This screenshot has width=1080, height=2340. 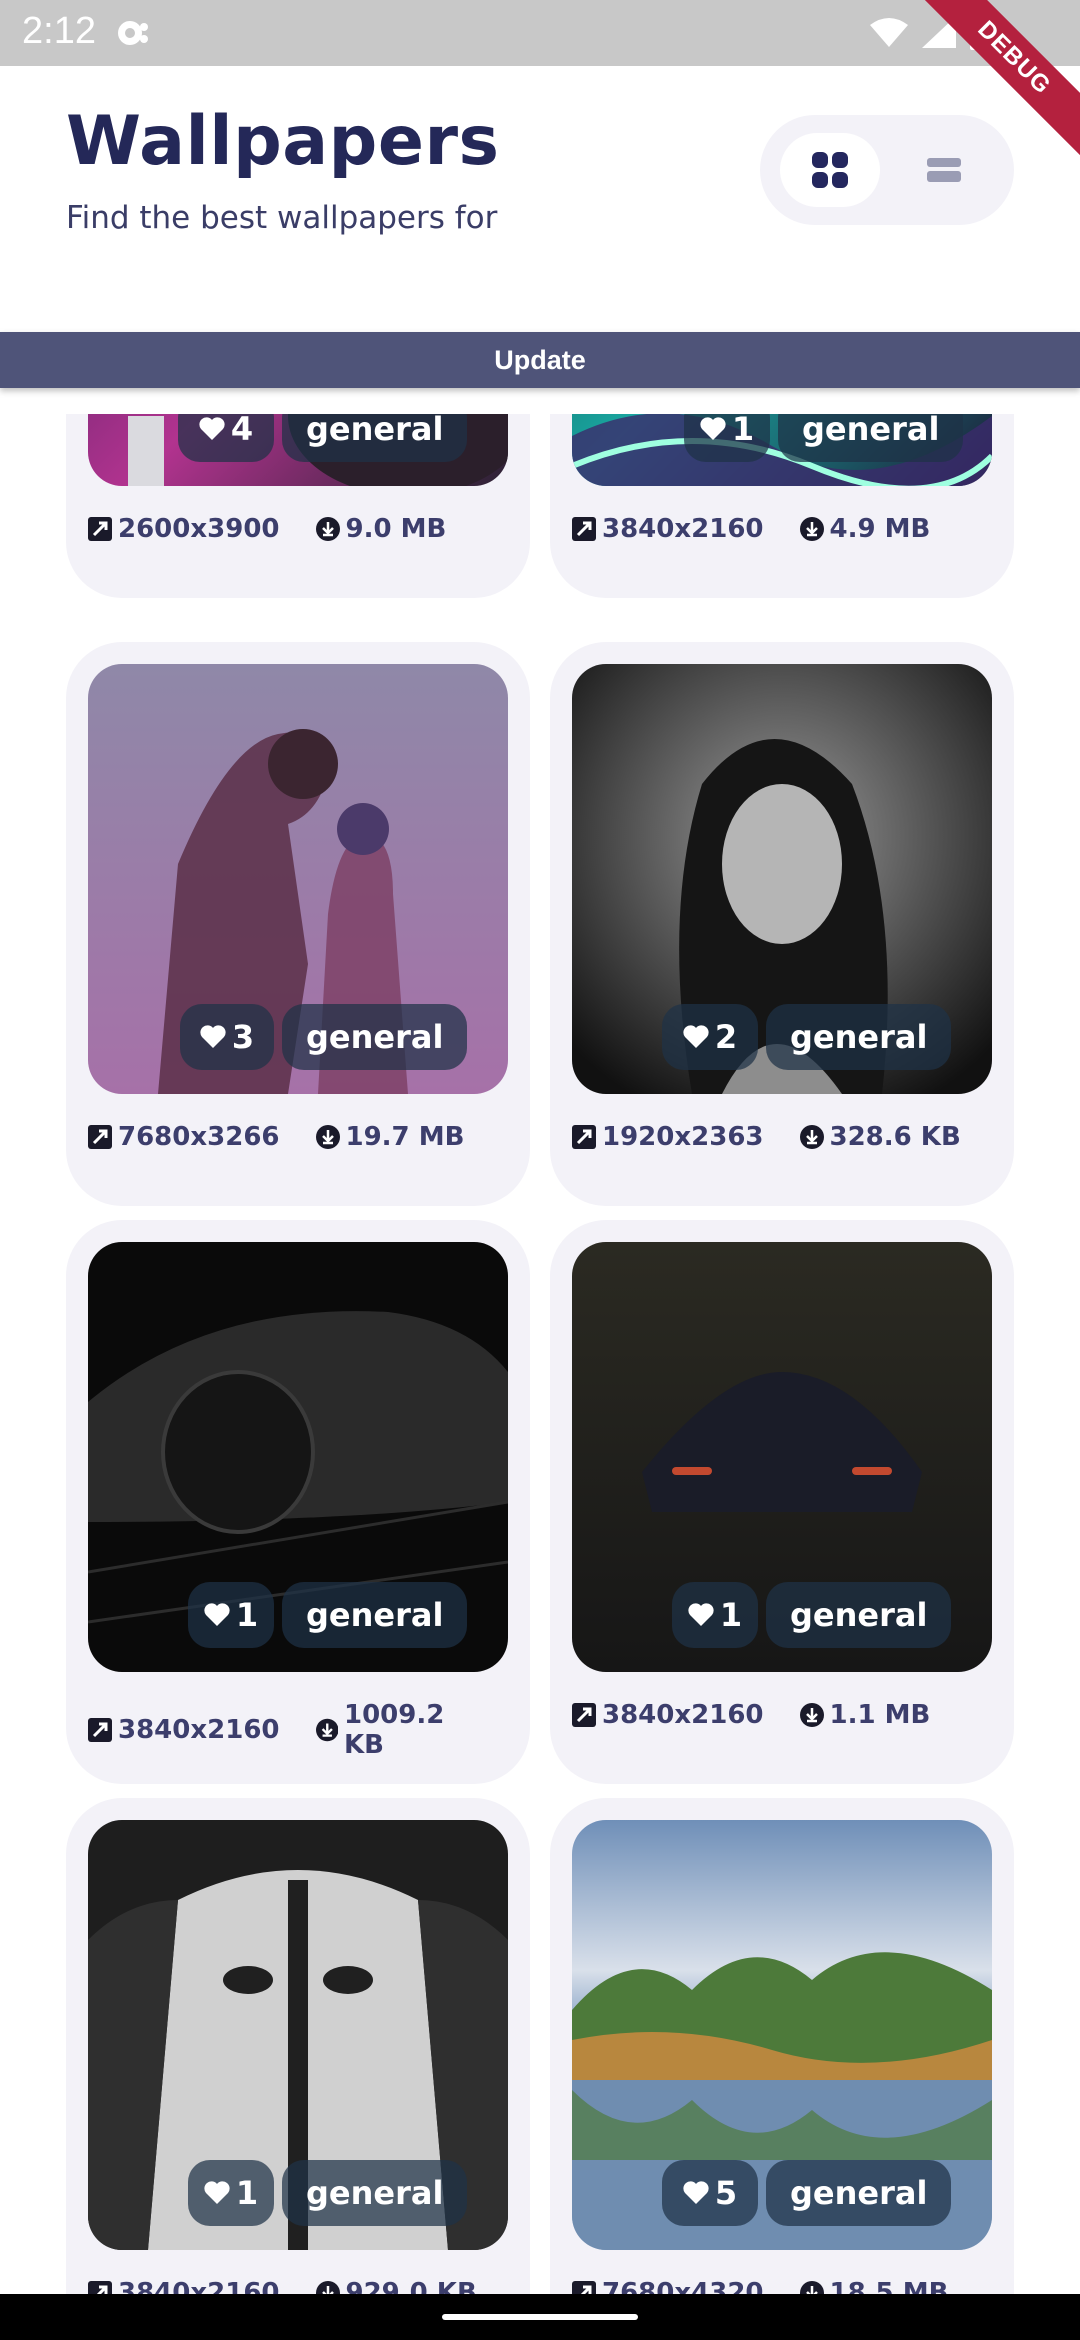 I want to click on size-info: 4.9 MB, so click(x=865, y=529).